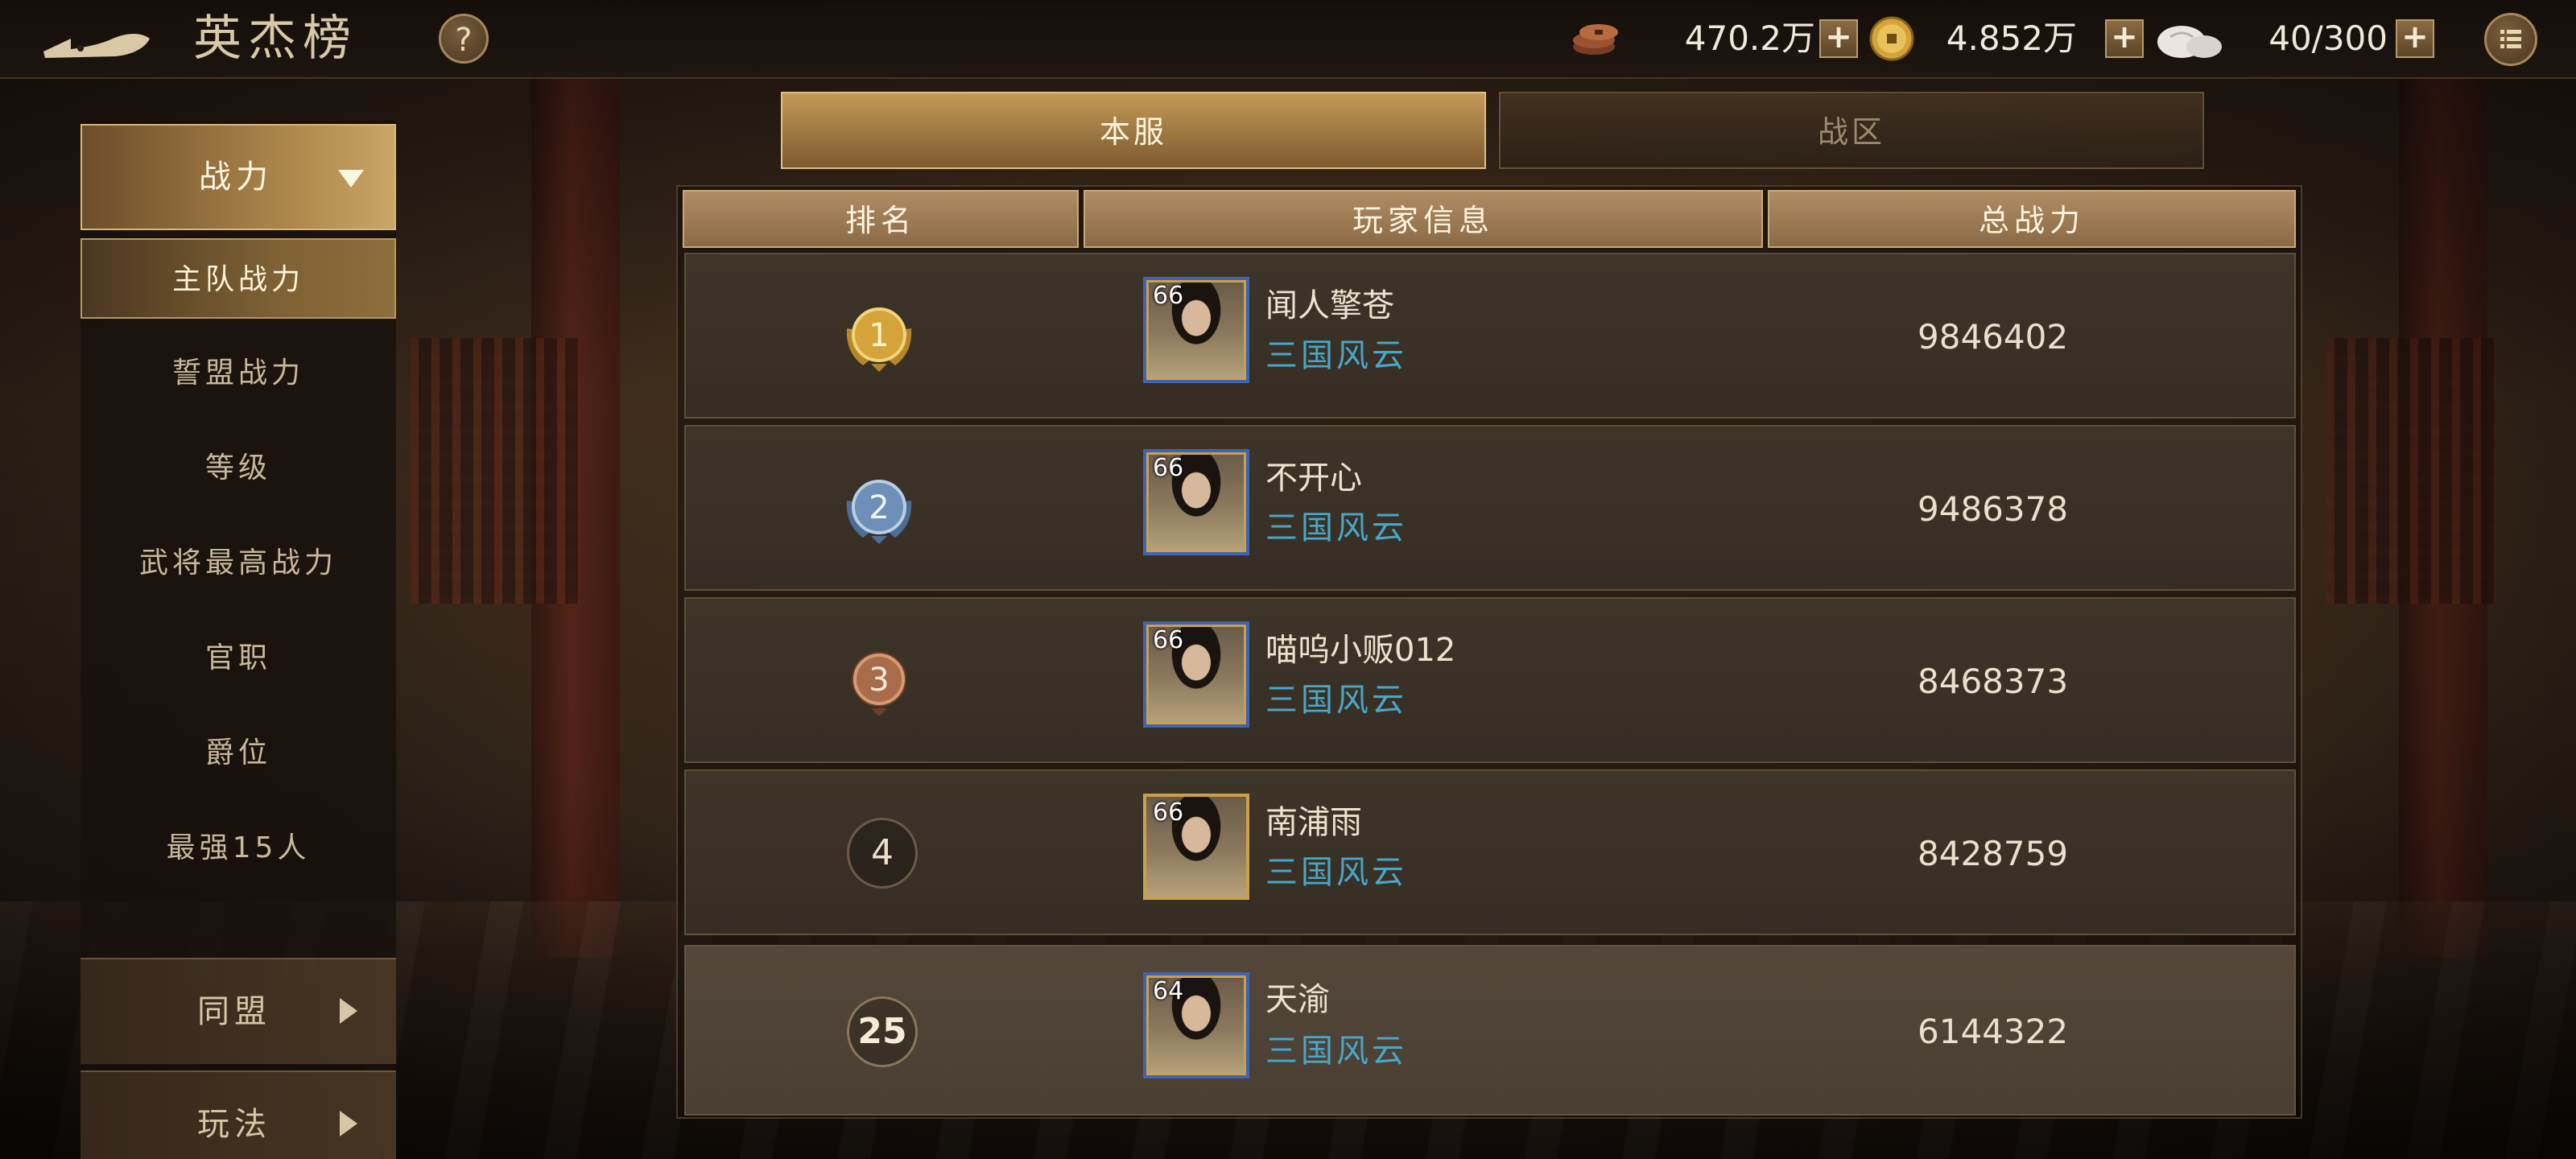  I want to click on player-level: 64, so click(1168, 991).